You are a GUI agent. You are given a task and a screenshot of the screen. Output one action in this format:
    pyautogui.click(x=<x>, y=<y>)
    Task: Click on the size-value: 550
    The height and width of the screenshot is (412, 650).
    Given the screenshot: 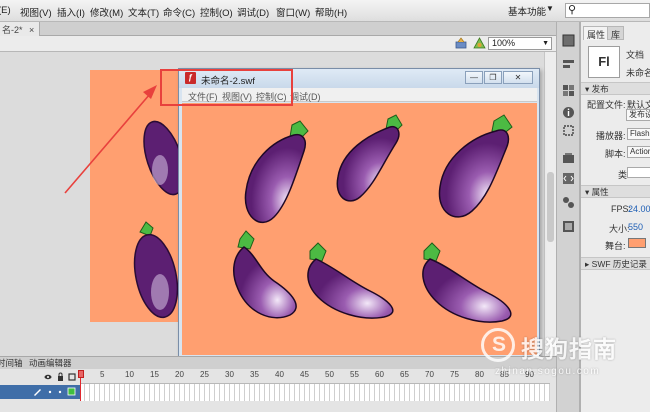 What is the action you would take?
    pyautogui.click(x=635, y=227)
    